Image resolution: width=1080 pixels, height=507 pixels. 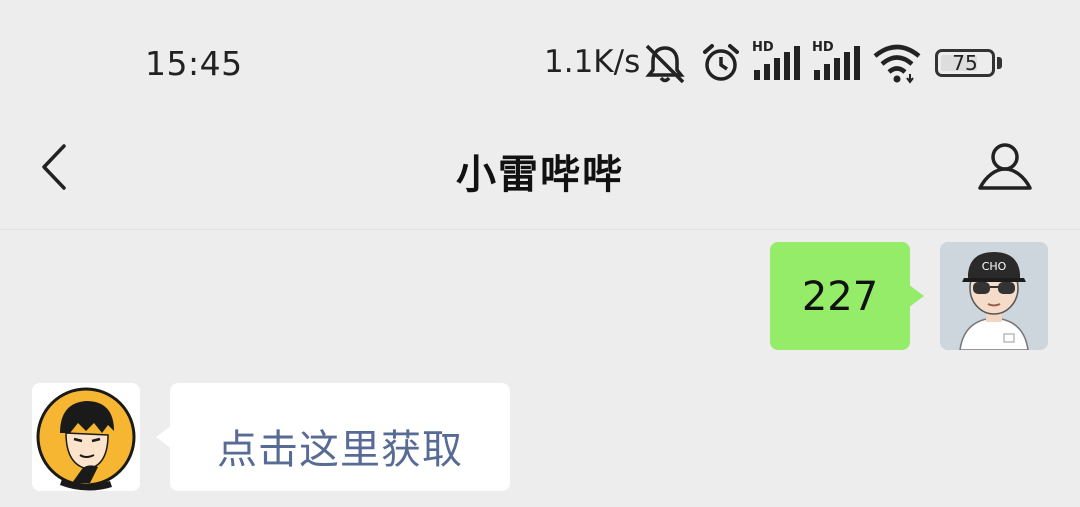 What do you see at coordinates (916, 296) in the screenshot?
I see `outgoing-bubble-tail` at bounding box center [916, 296].